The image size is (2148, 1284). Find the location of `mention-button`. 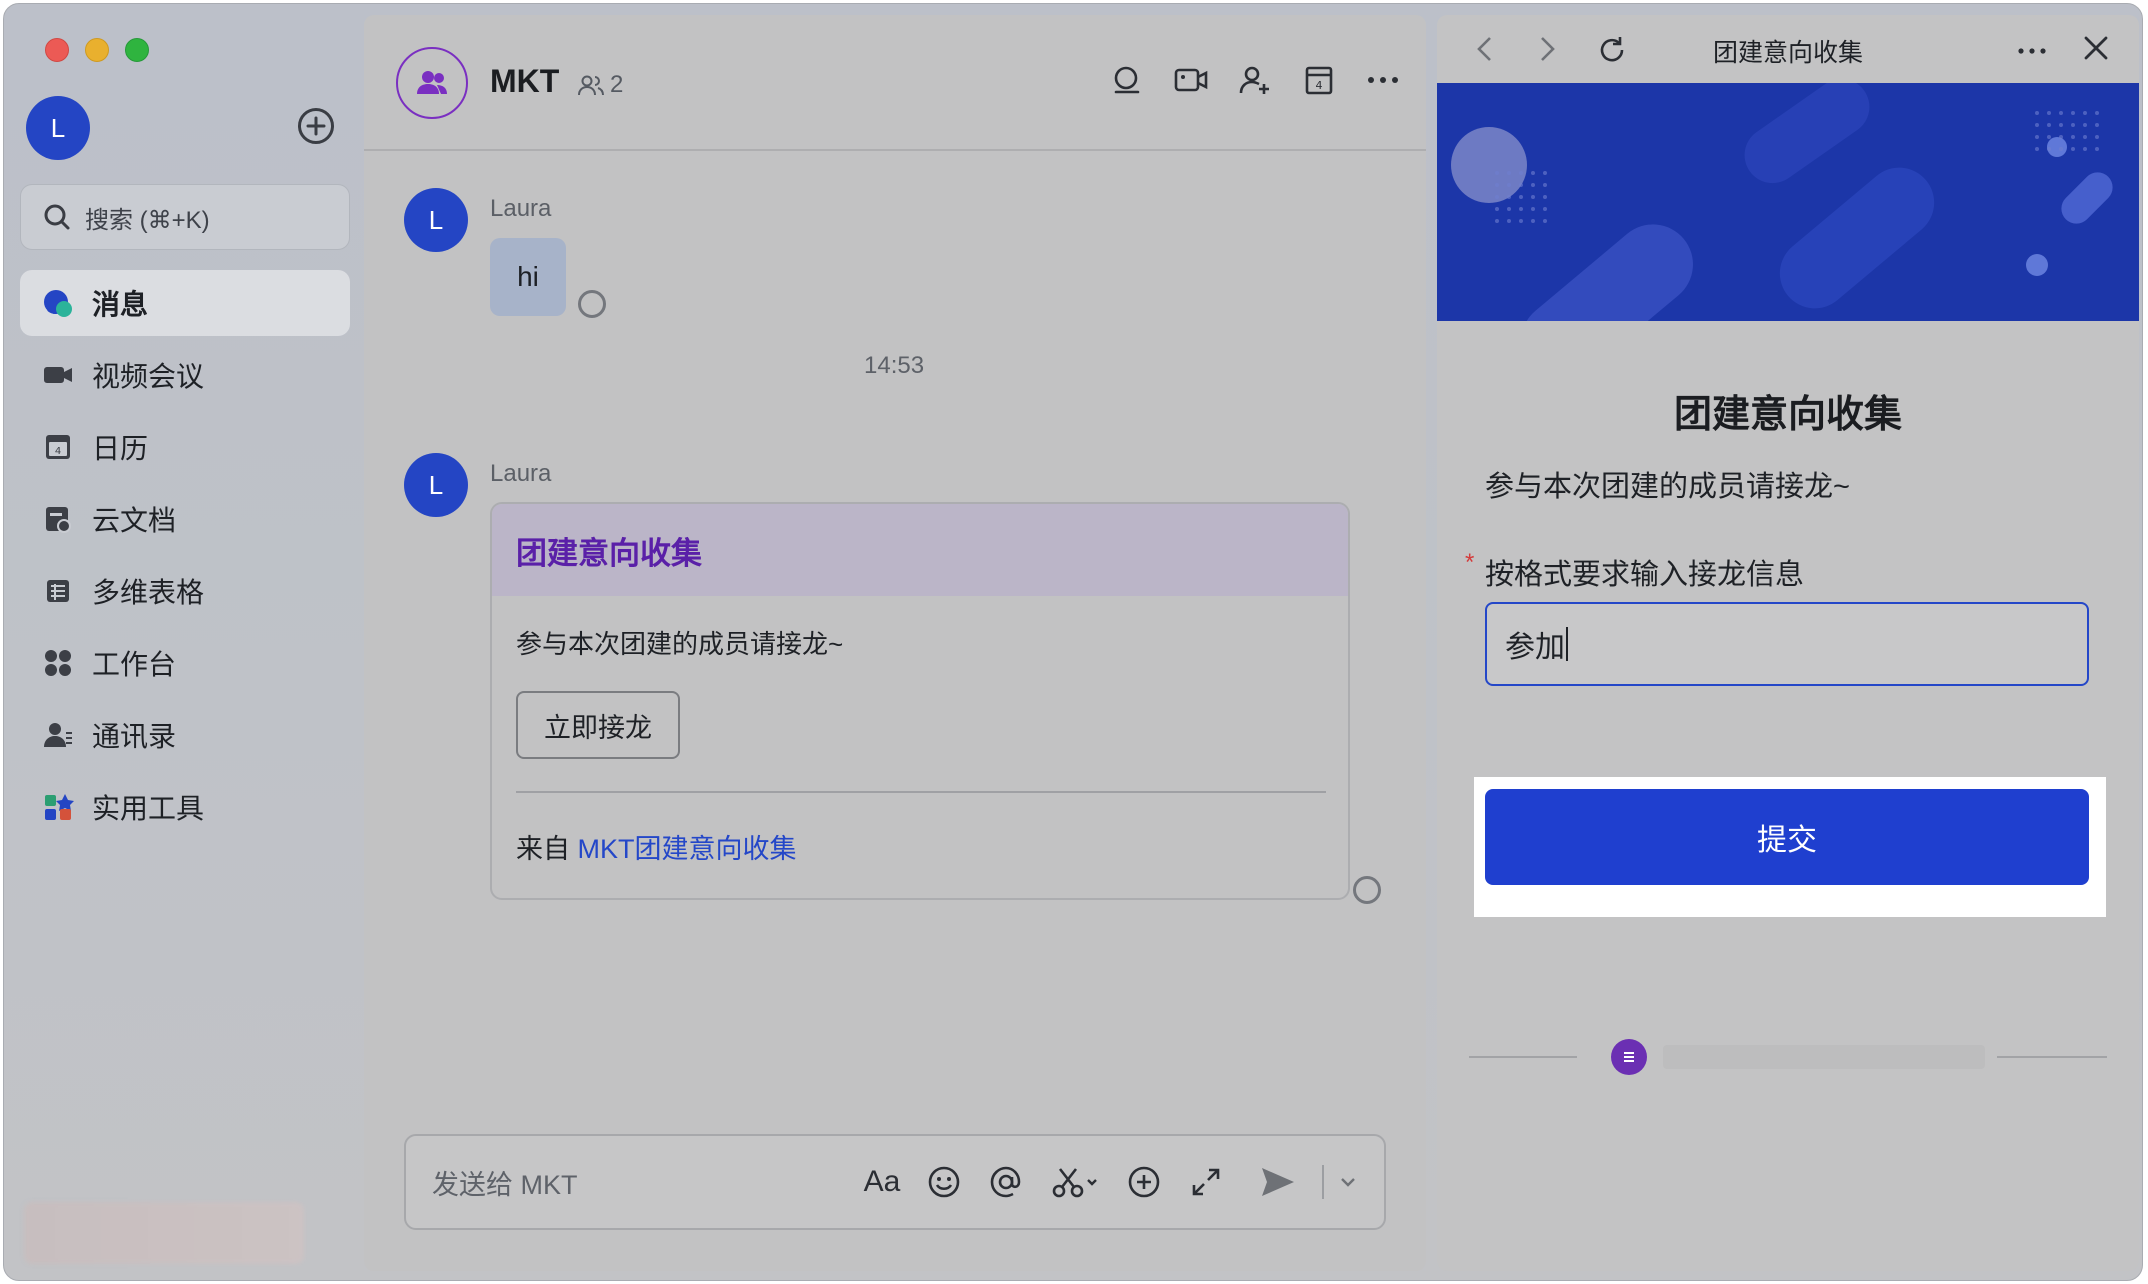

mention-button is located at coordinates (1006, 1182).